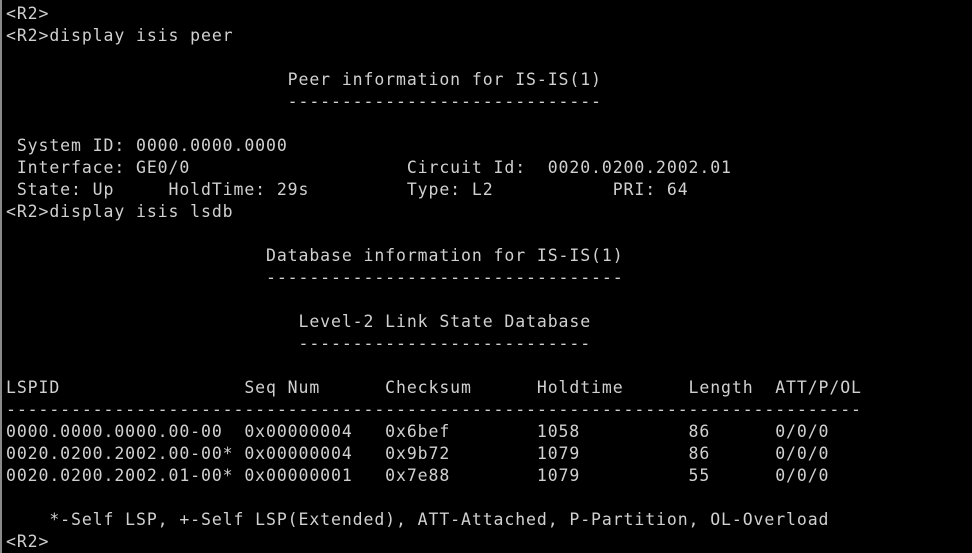 Image resolution: width=972 pixels, height=553 pixels. Describe the element at coordinates (120, 211) in the screenshot. I see `command-display-isis-lsdb: <R2>display isis lsdb` at that location.